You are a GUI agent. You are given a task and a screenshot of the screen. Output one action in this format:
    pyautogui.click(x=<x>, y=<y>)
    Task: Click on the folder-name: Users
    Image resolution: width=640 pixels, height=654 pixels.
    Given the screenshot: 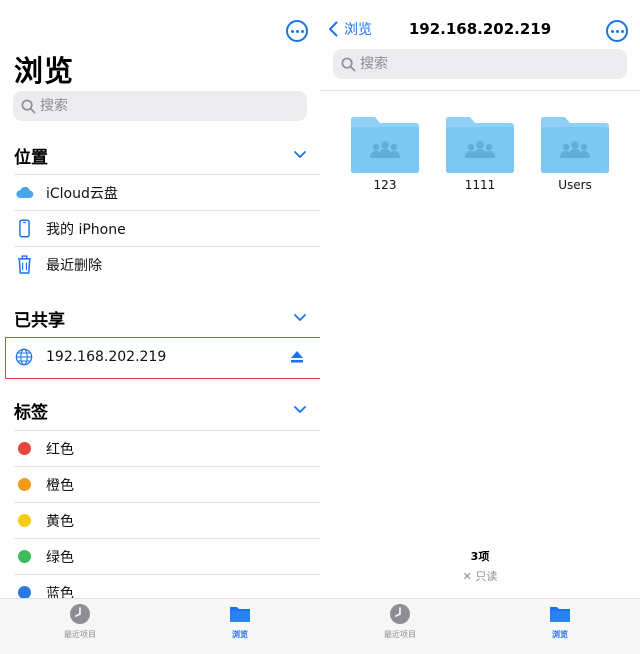 What is the action you would take?
    pyautogui.click(x=575, y=185)
    